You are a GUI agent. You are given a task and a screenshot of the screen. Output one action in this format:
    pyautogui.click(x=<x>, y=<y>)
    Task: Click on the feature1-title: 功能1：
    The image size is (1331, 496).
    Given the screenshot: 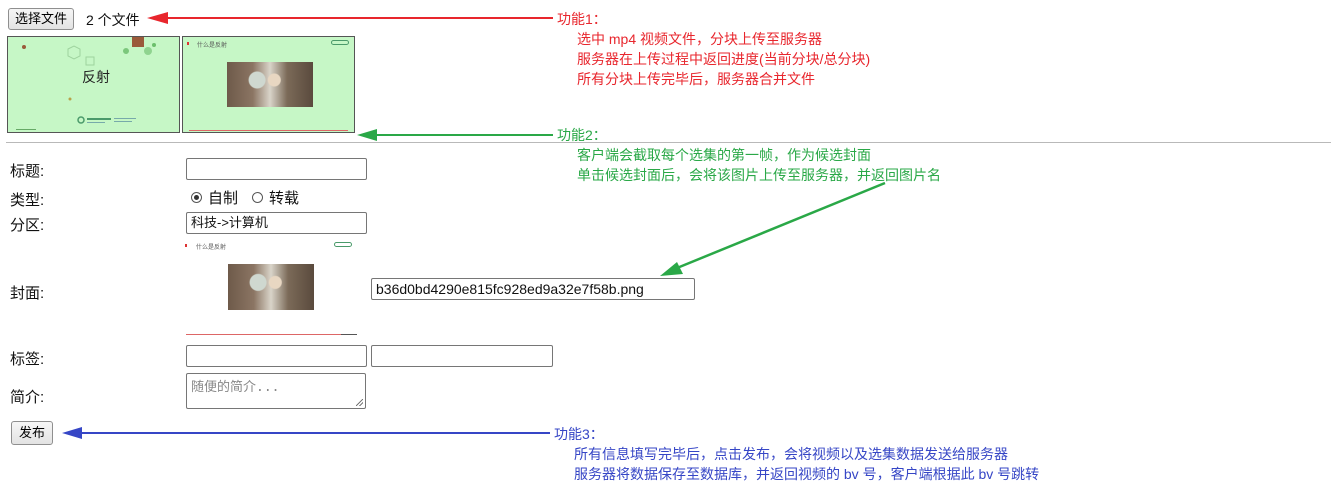 What is the action you would take?
    pyautogui.click(x=582, y=19)
    